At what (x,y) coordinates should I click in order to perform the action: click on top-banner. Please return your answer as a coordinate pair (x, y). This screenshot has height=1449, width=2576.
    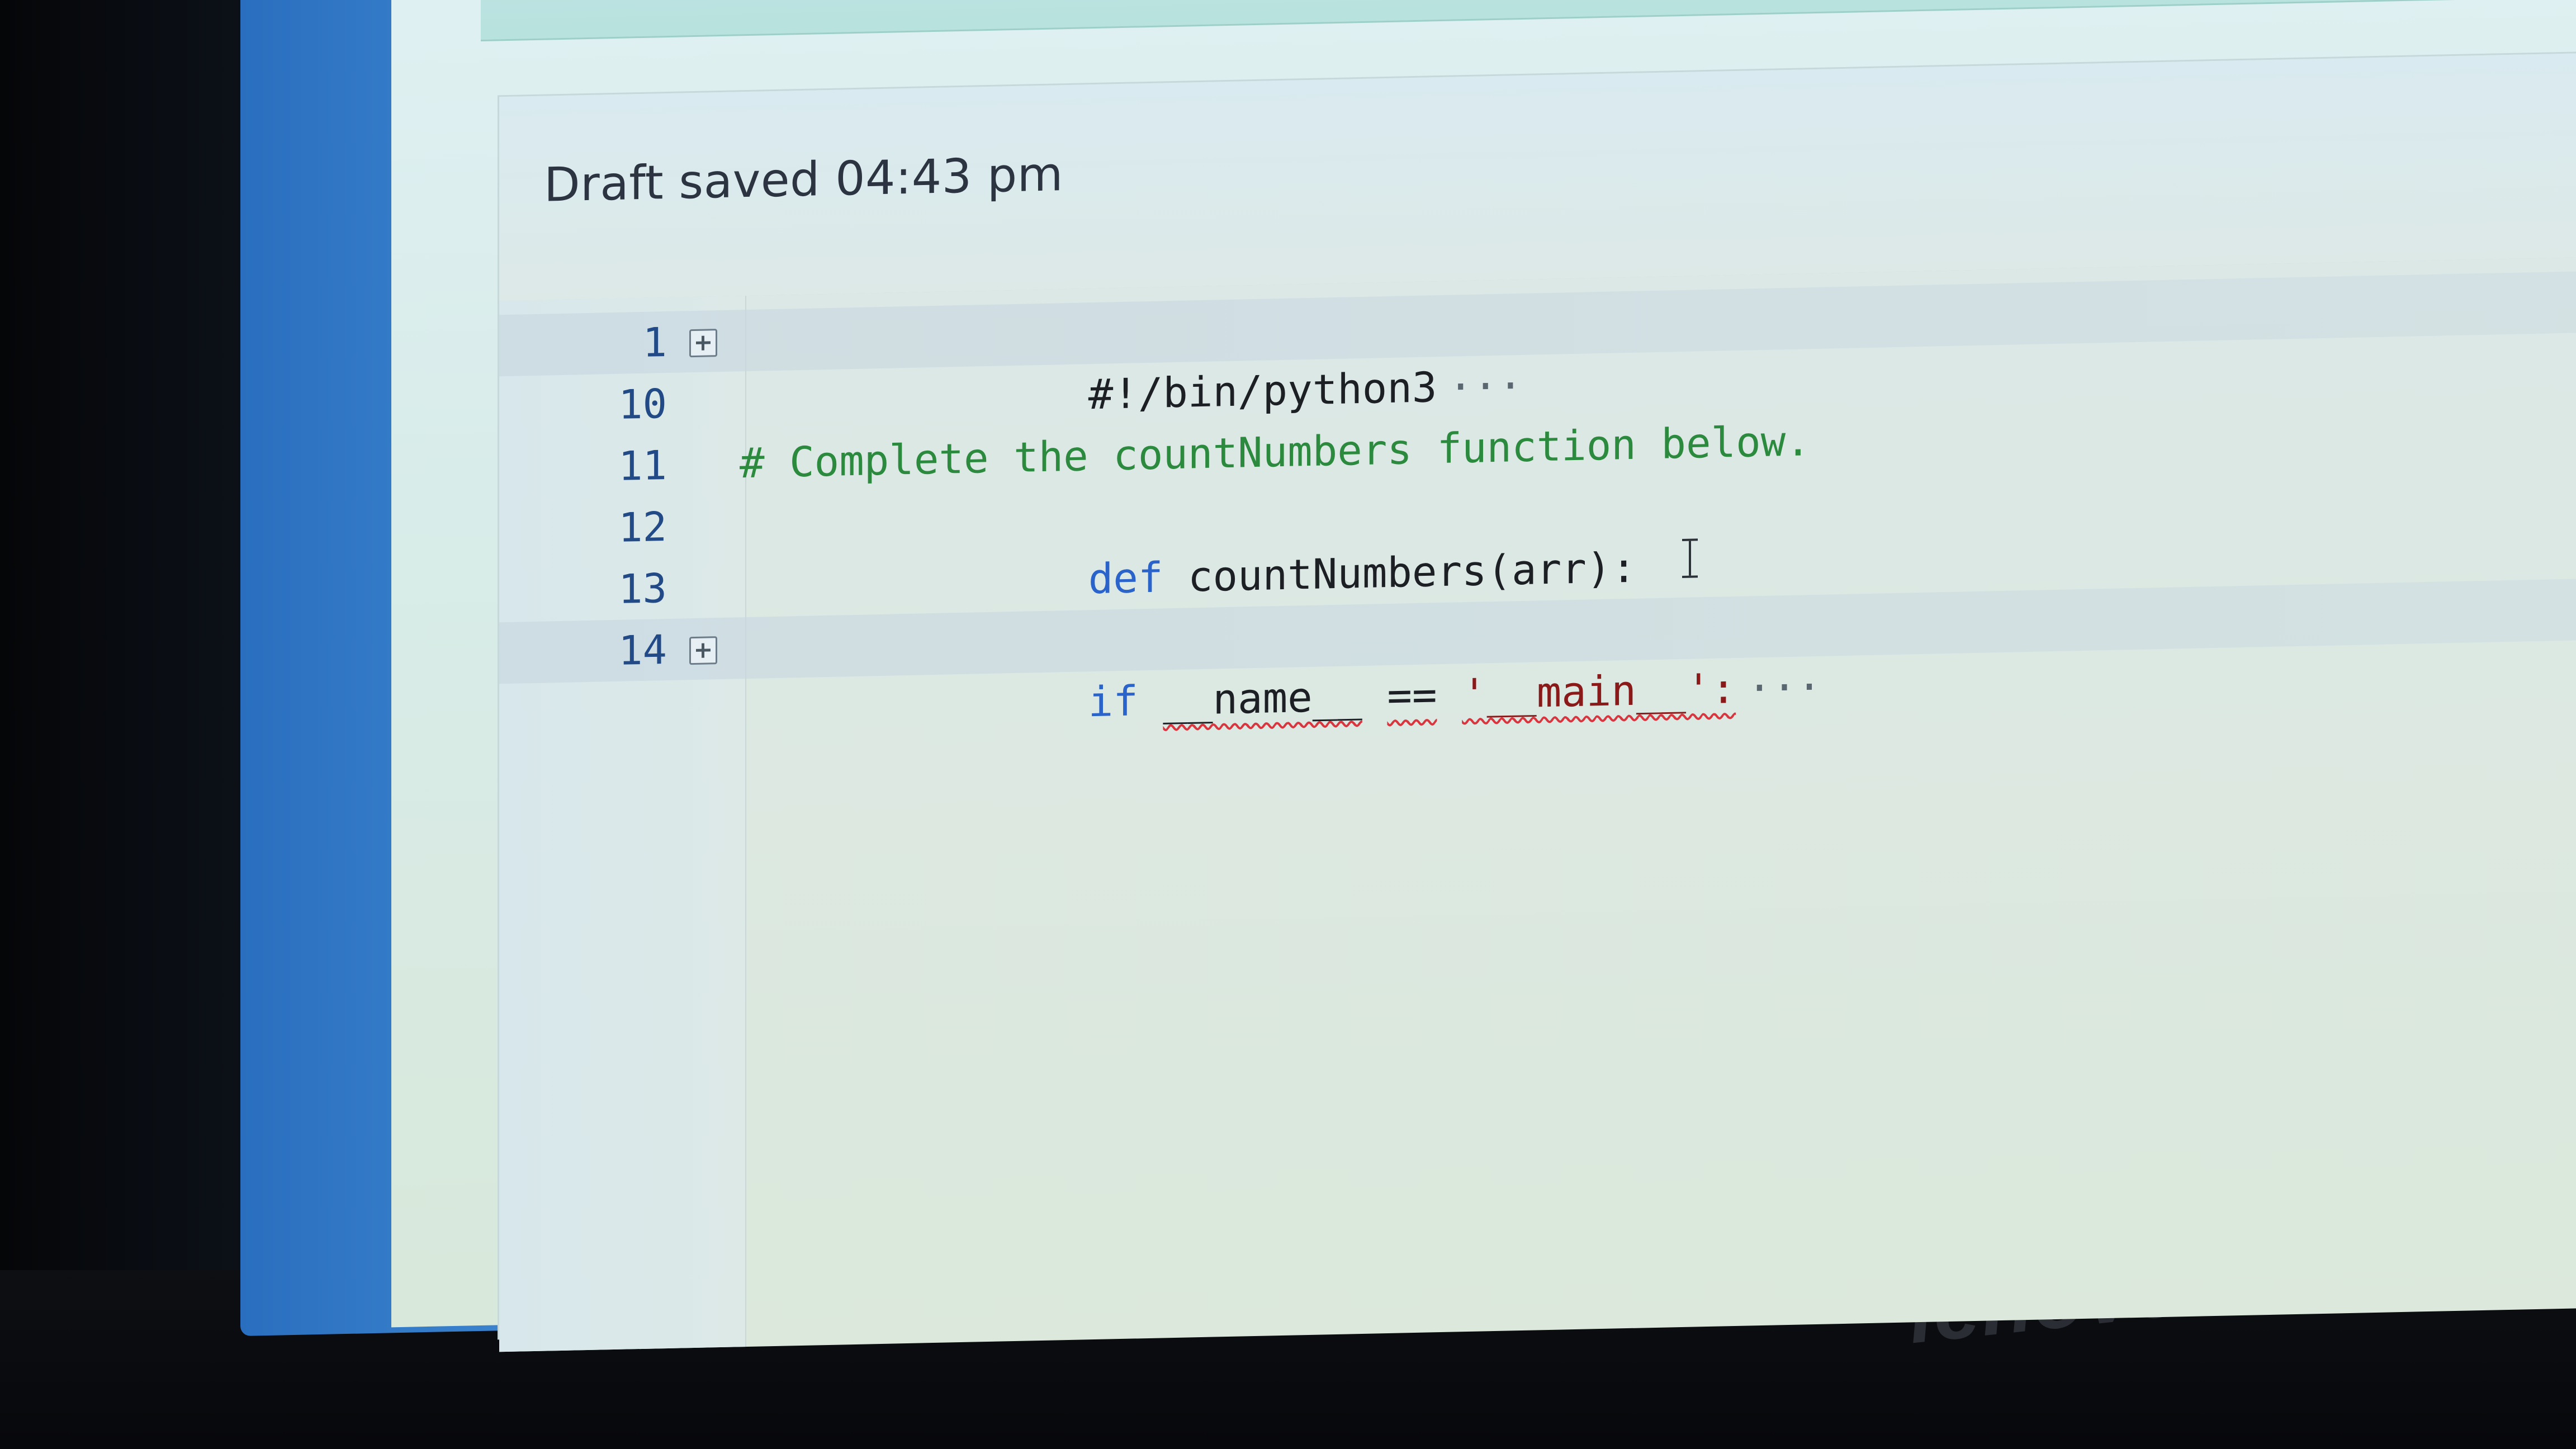
    Looking at the image, I should click on (1528, 21).